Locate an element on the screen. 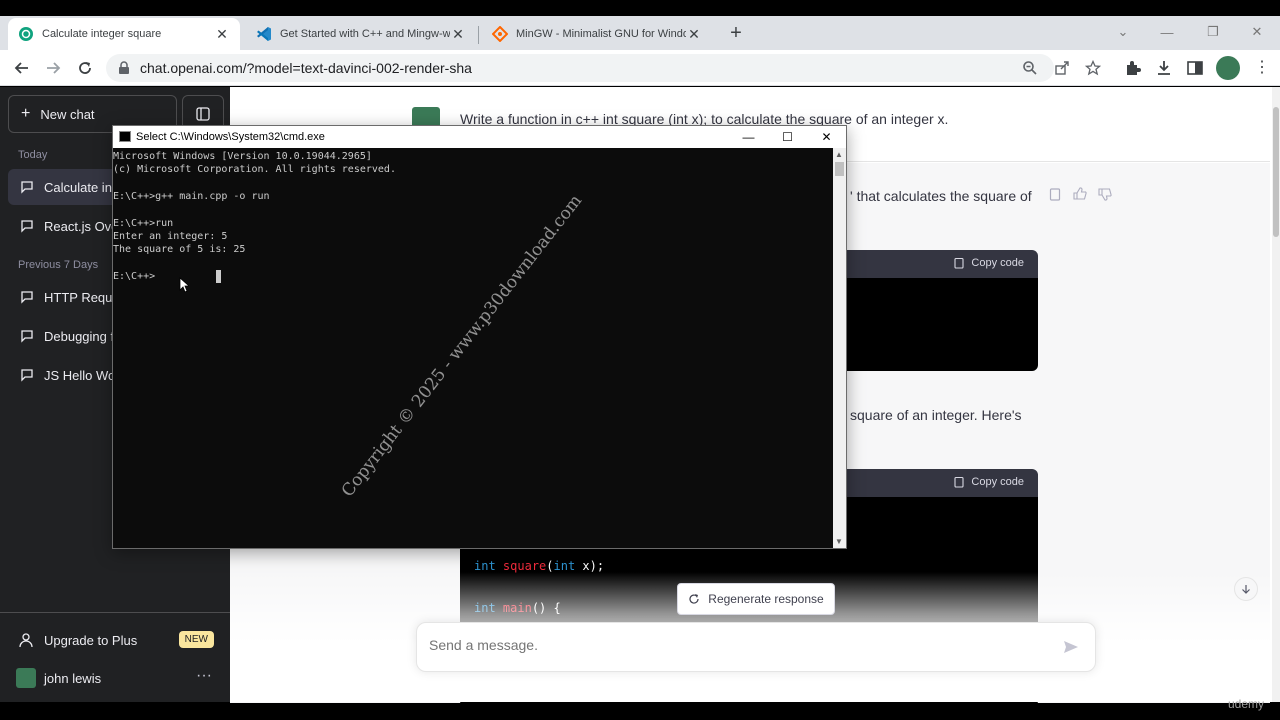  tab-mingw: MinGW - Minimalist GNU for Windows ✕ is located at coordinates (597, 34).